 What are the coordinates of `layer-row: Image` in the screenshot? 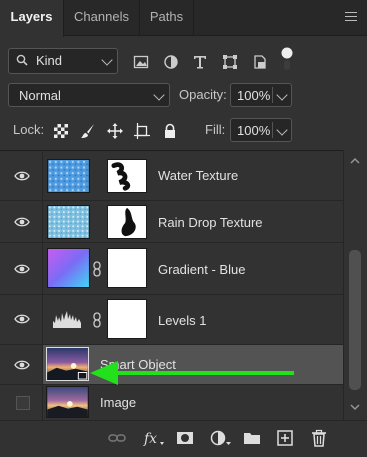 It's located at (171, 403).